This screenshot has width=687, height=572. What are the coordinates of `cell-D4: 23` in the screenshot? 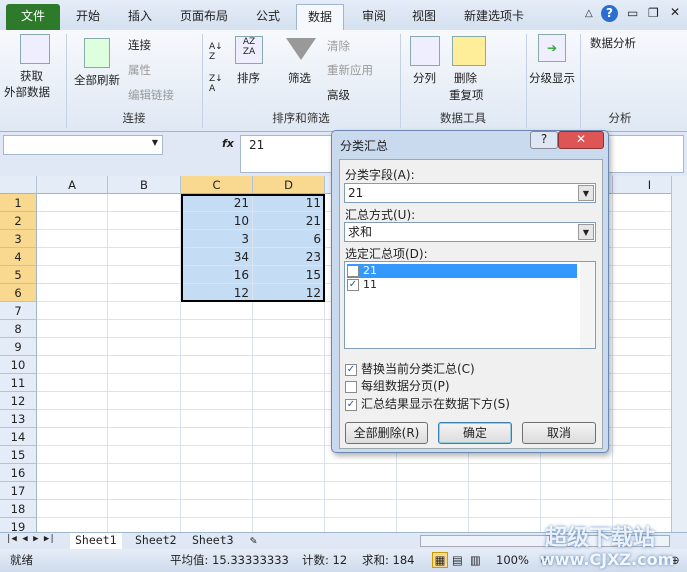 It's located at (289, 257).